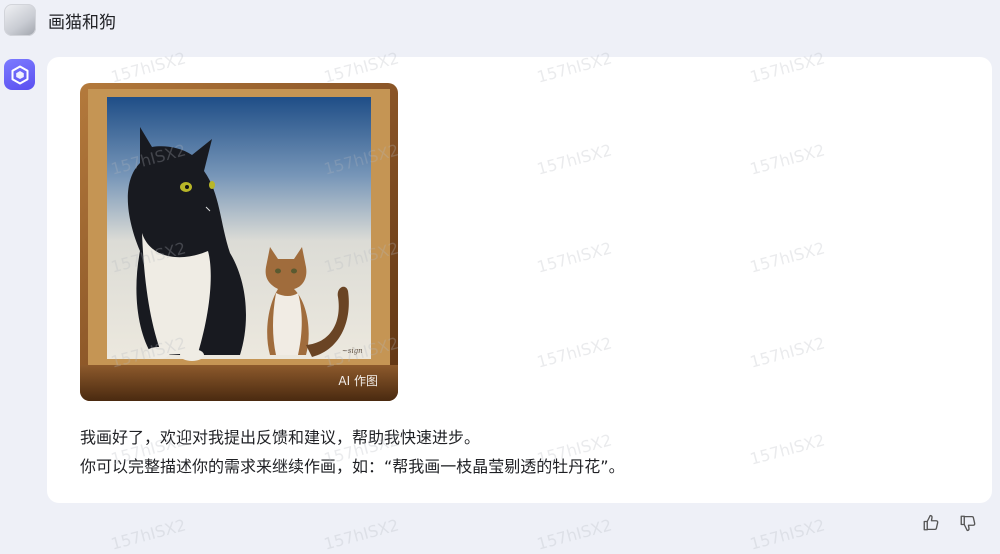 The width and height of the screenshot is (1000, 554). Describe the element at coordinates (352, 466) in the screenshot. I see `reply-line-2: 你可以完整描述你的需求来继续作画，如：“帮我画一枝晶莹剔透的牡丹花”。` at that location.